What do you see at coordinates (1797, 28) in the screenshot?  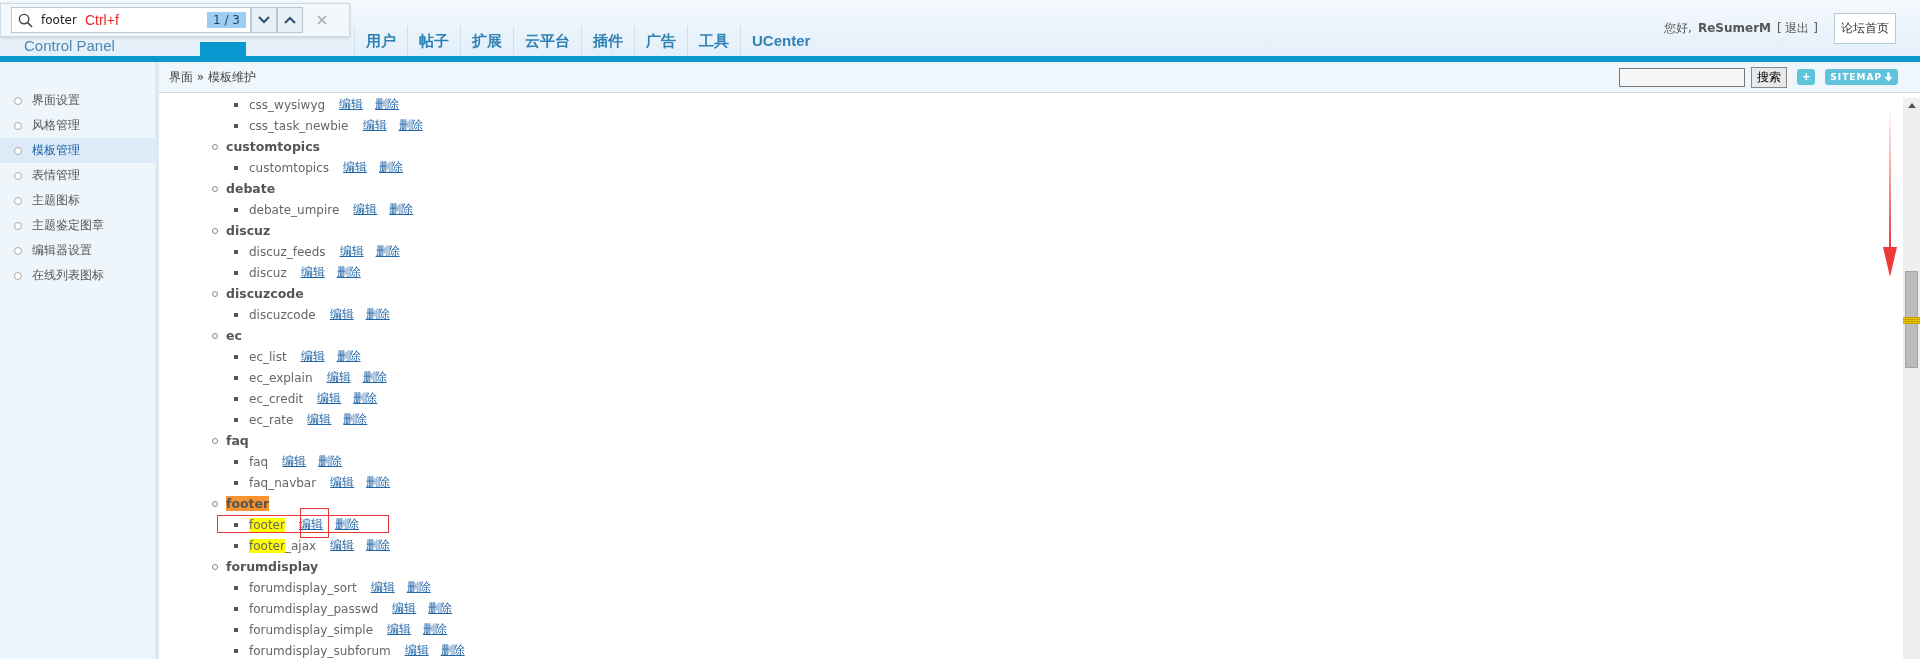 I see `logout-link: [ 退出 ]` at bounding box center [1797, 28].